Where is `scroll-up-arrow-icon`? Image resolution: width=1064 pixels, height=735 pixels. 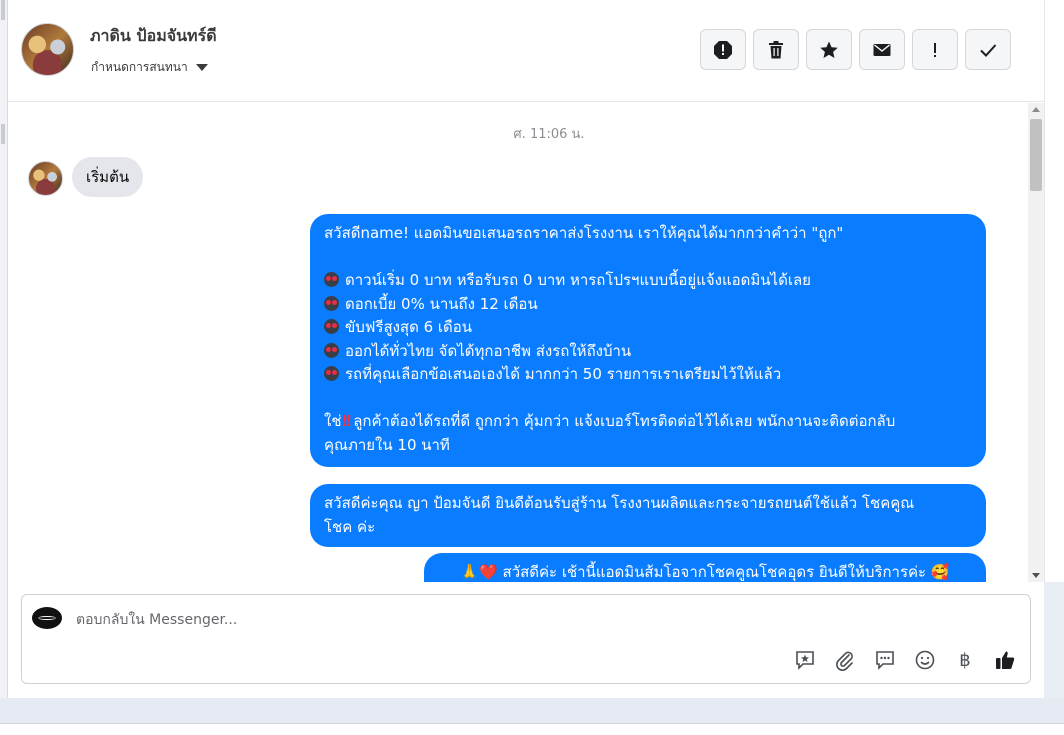
scroll-up-arrow-icon is located at coordinates (1036, 109).